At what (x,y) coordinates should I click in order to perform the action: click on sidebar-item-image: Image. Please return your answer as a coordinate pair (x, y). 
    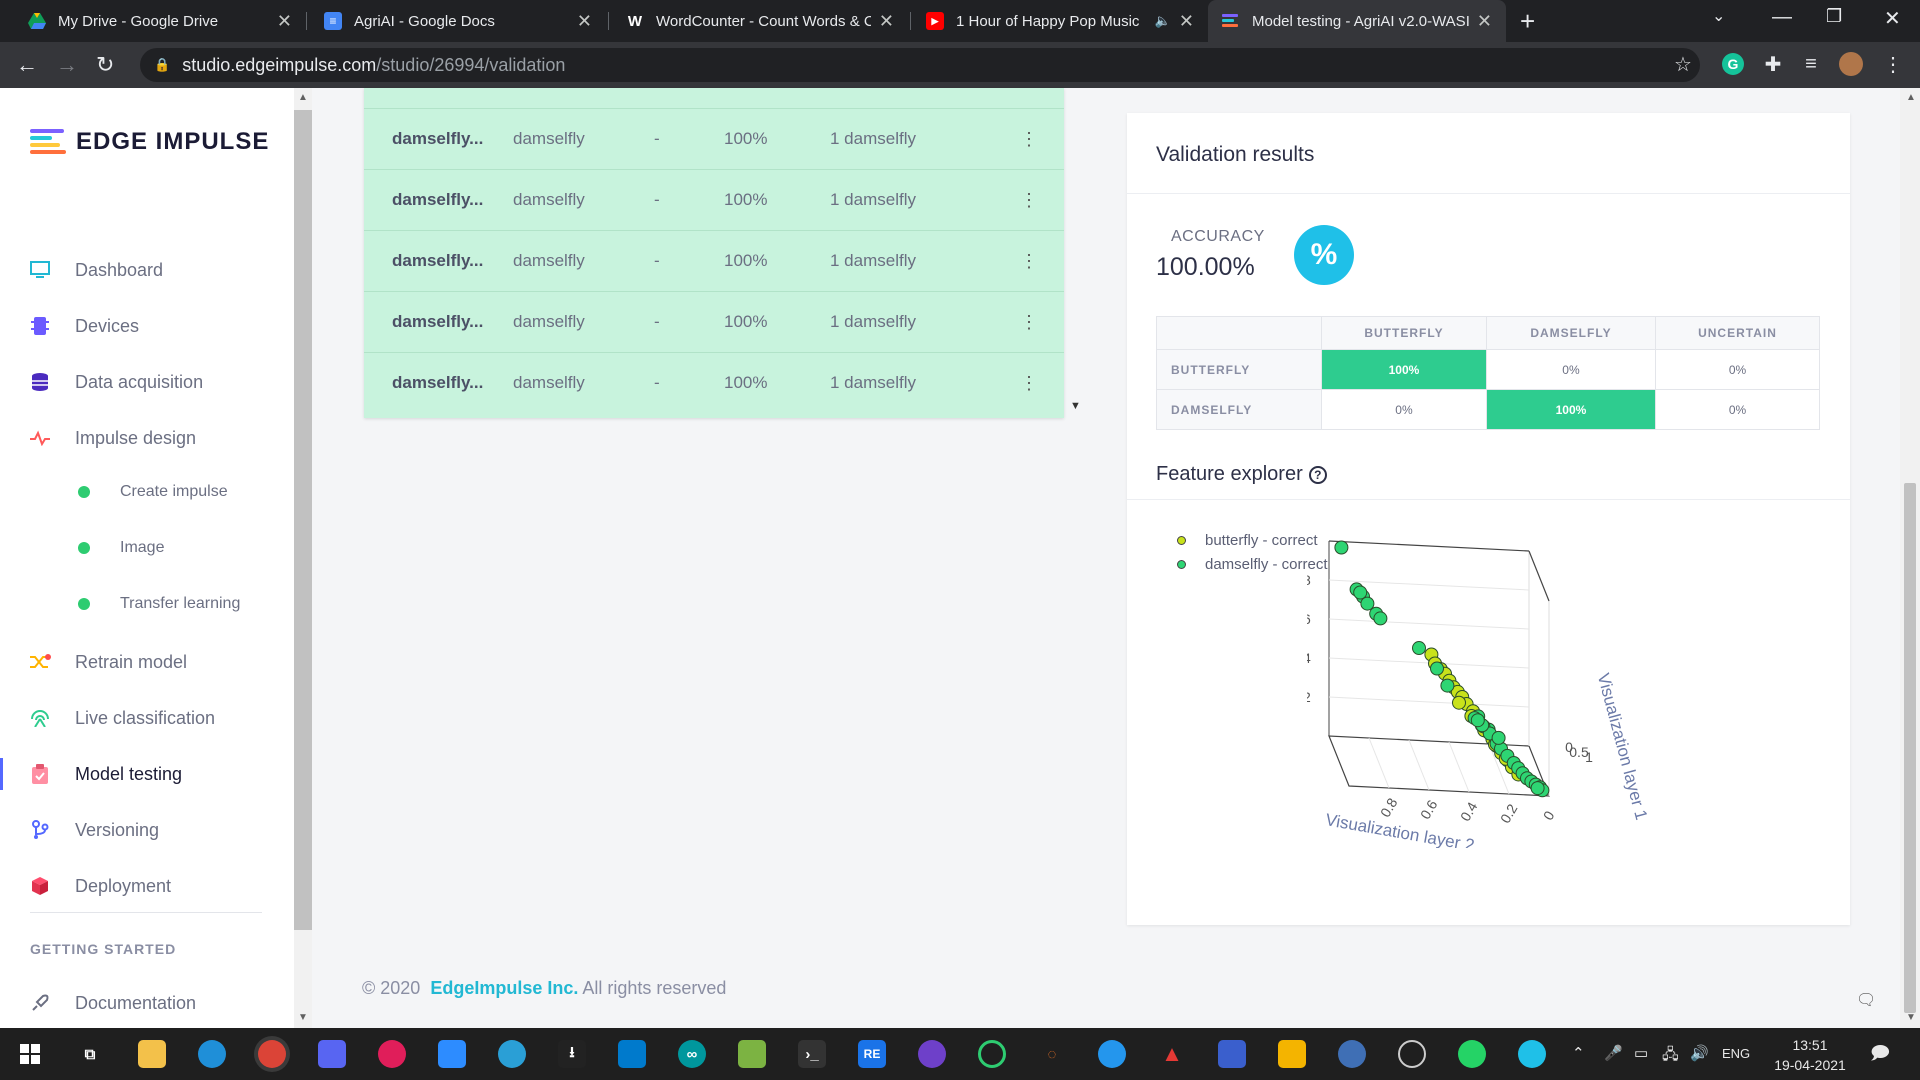
    Looking at the image, I should click on (147, 548).